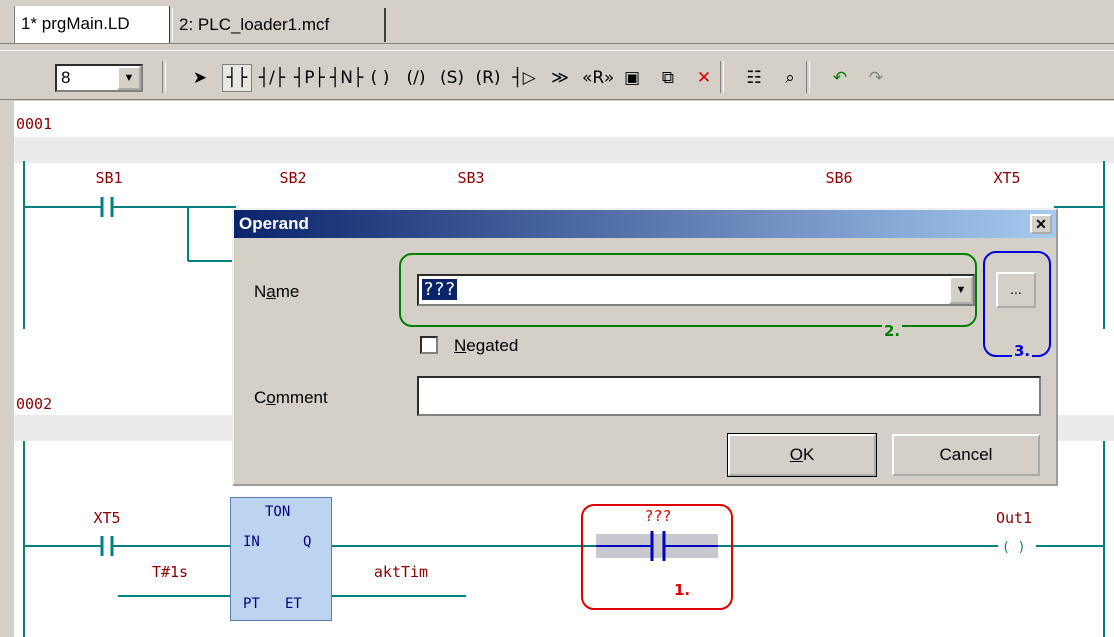 The image size is (1114, 637). Describe the element at coordinates (840, 78) in the screenshot. I see `undo-tool: ↶` at that location.